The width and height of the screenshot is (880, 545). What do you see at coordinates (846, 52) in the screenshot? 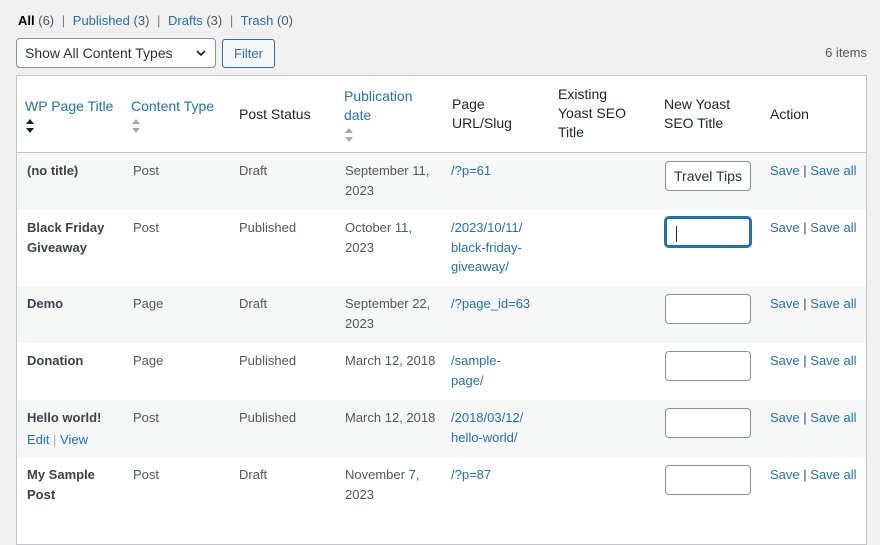
I see `items-count: 6 items` at bounding box center [846, 52].